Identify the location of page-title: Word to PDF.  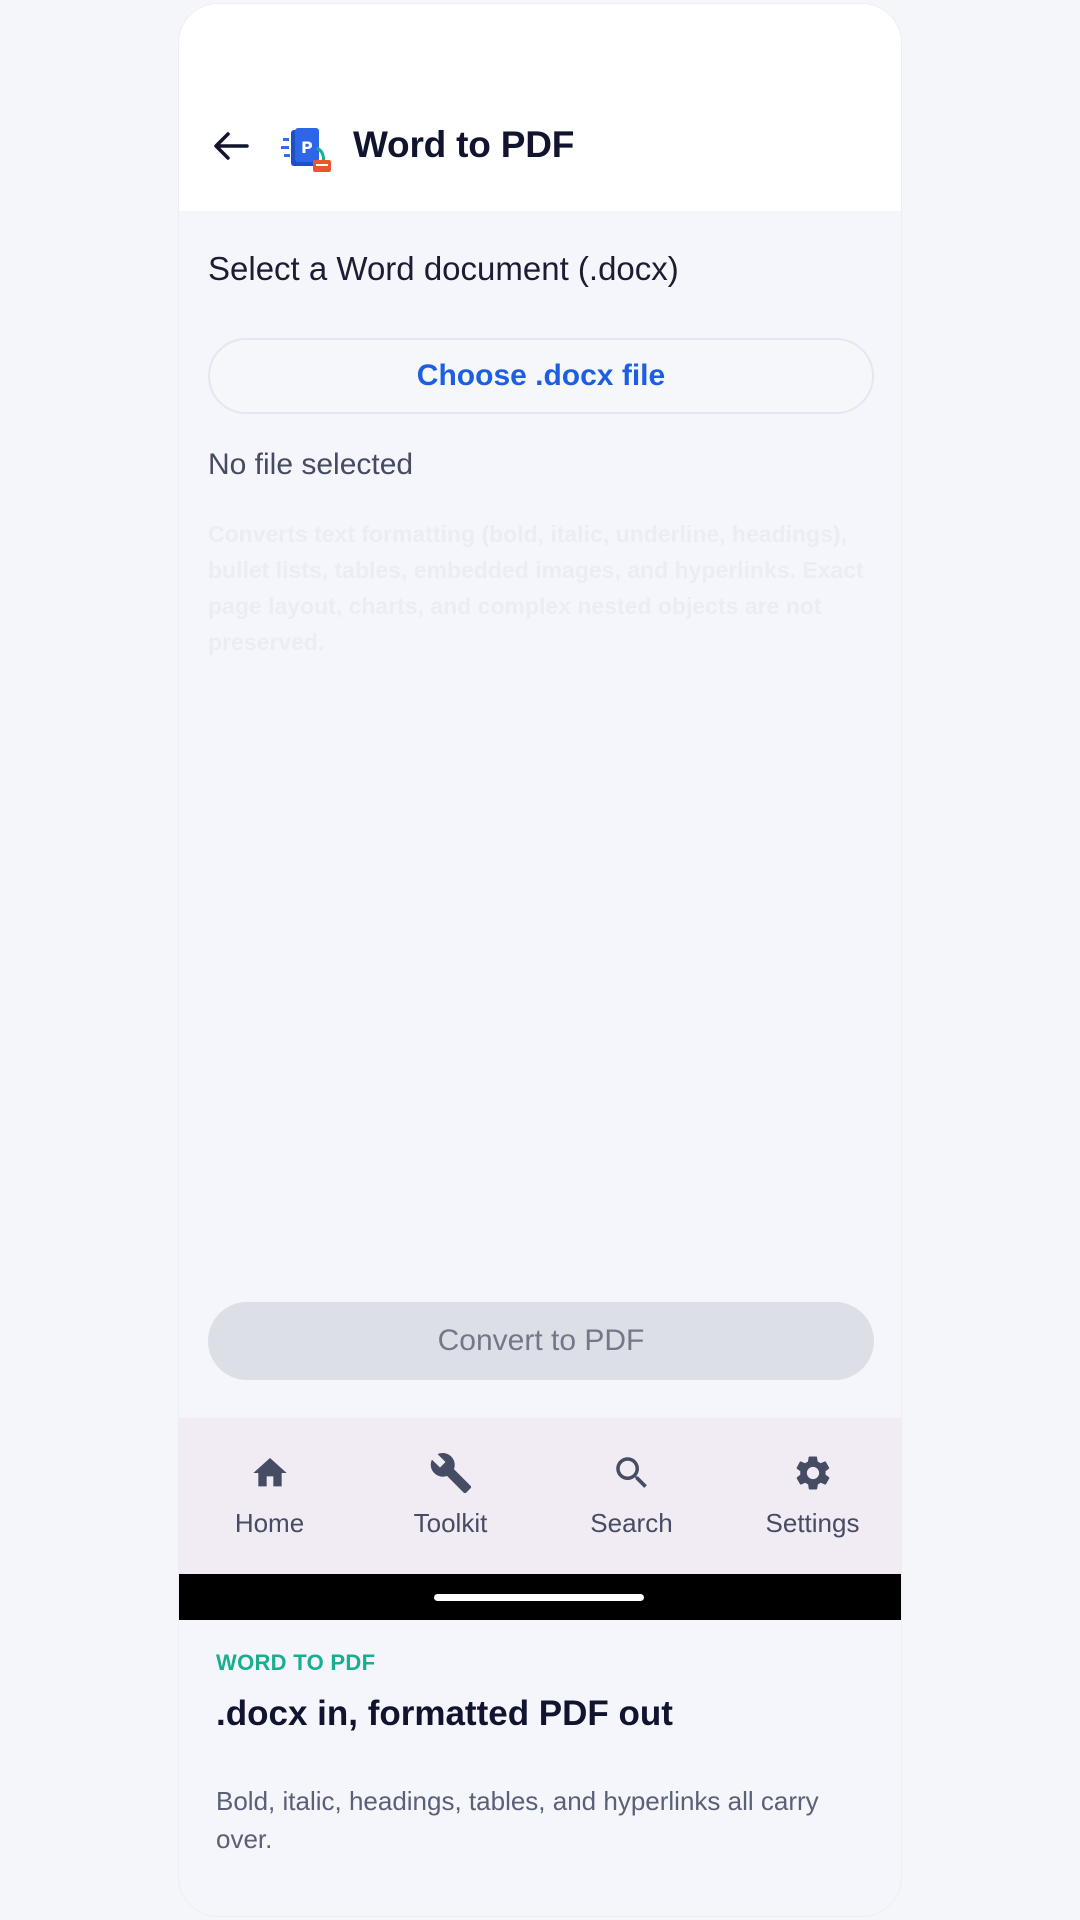
(464, 144).